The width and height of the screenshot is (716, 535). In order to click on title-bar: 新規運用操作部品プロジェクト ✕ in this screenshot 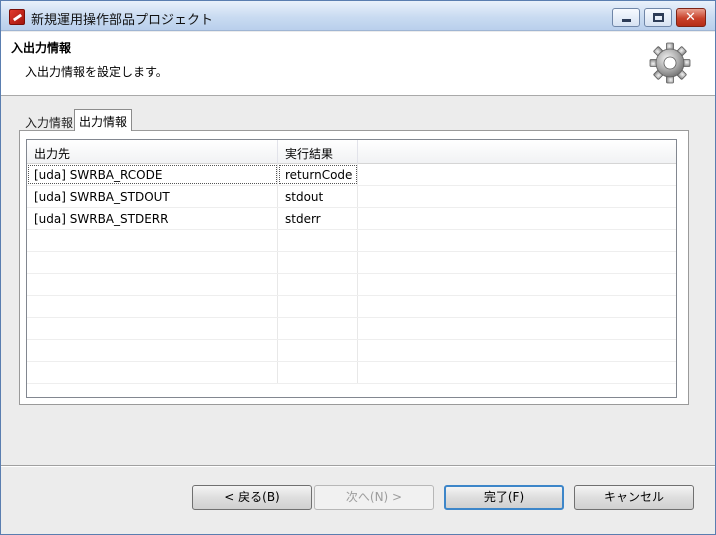, I will do `click(358, 16)`.